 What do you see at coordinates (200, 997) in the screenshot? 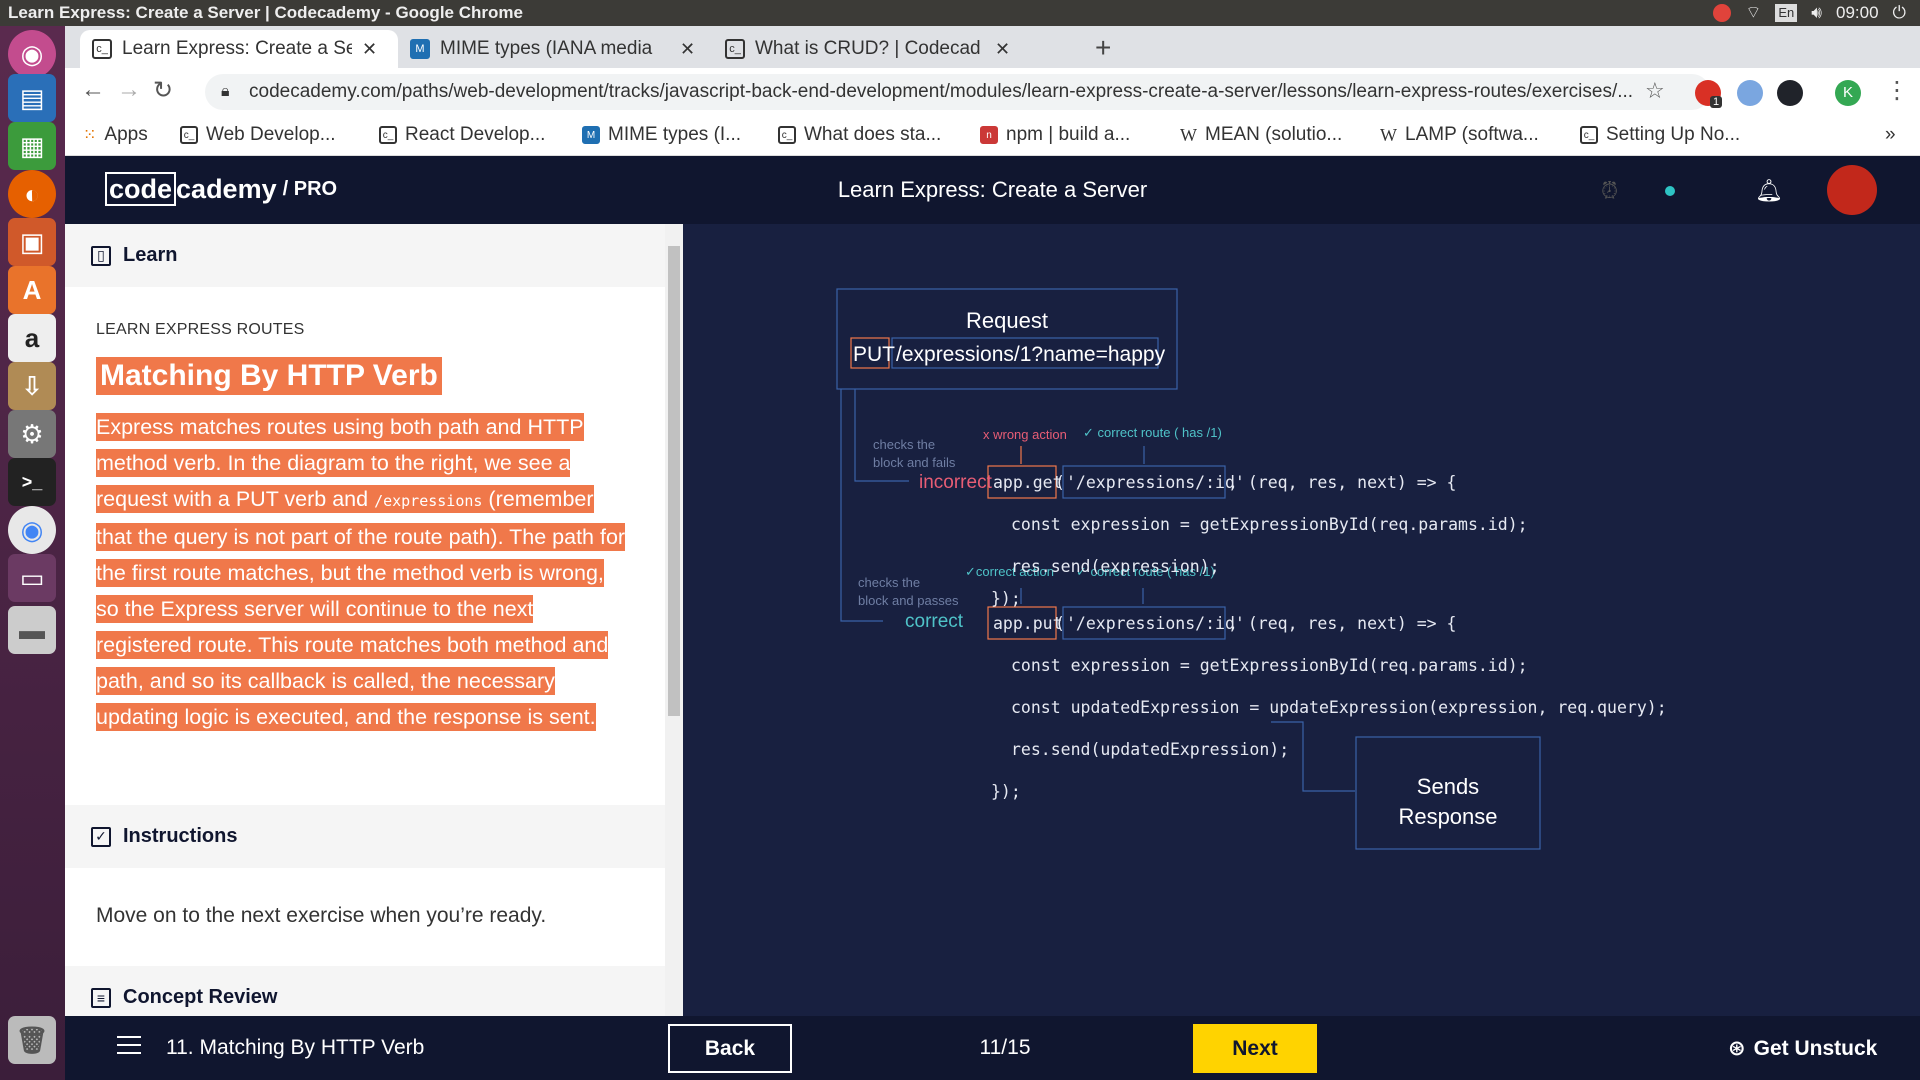
I see `concept-review-label: Concept Review` at bounding box center [200, 997].